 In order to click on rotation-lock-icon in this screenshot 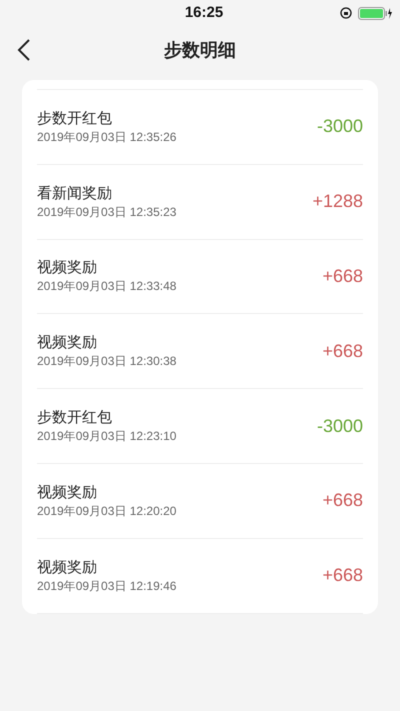, I will do `click(346, 13)`.